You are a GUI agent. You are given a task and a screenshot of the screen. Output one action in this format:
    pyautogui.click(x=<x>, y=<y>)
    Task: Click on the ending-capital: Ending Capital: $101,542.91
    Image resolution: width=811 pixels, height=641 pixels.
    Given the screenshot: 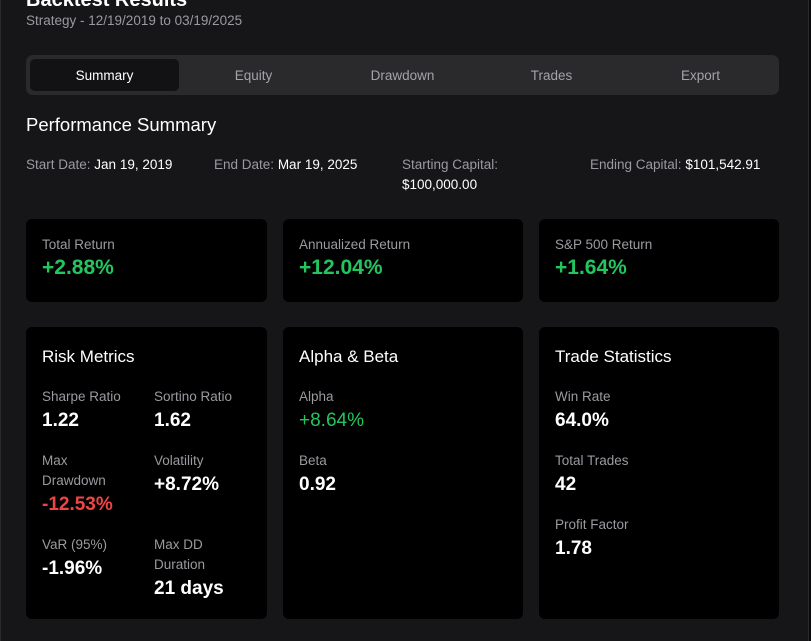 What is the action you would take?
    pyautogui.click(x=675, y=165)
    